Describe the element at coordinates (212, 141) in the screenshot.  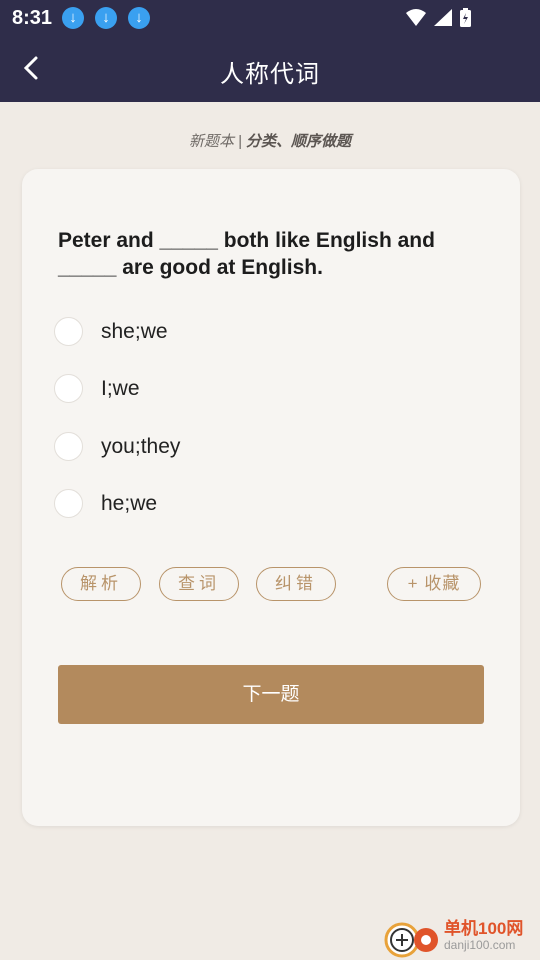
I see `source-label: 新题本` at that location.